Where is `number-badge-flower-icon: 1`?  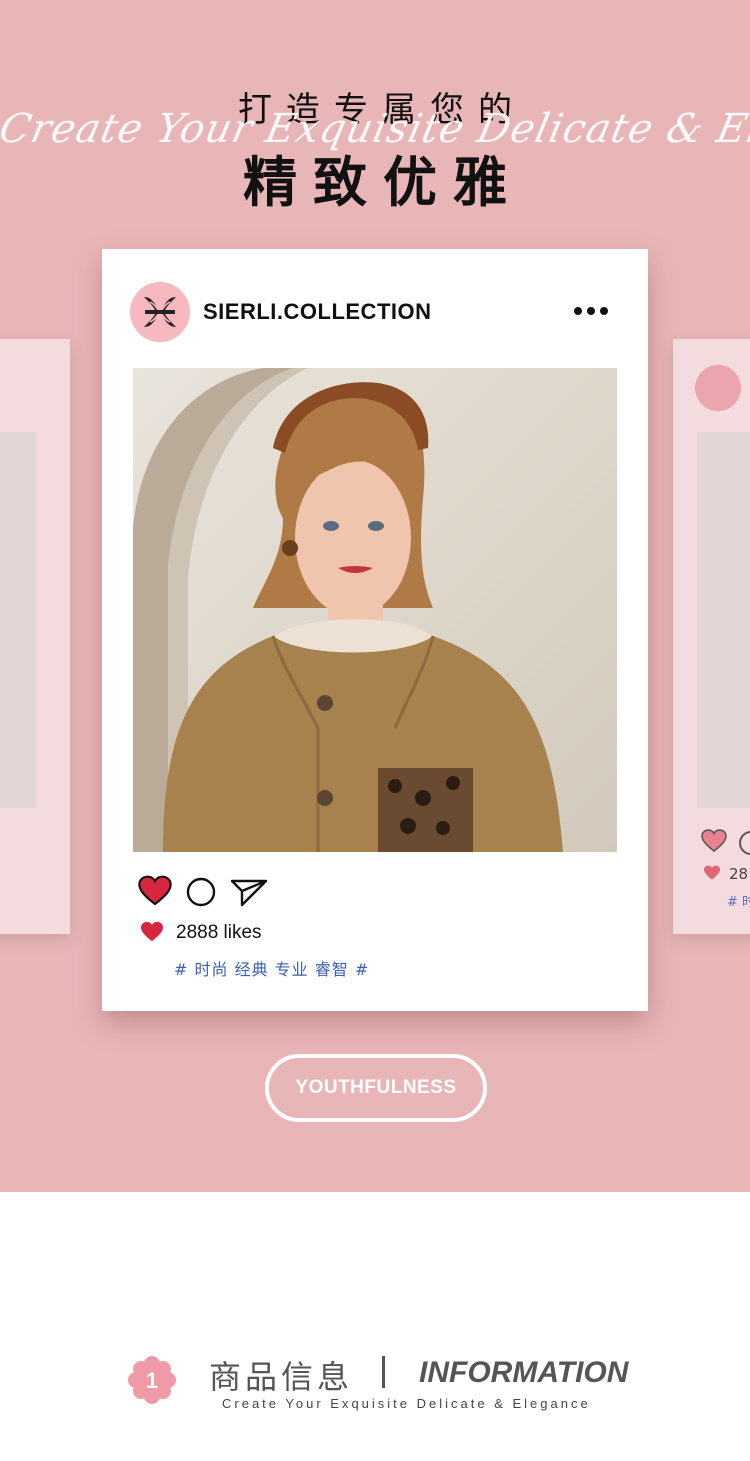
number-badge-flower-icon: 1 is located at coordinates (152, 1380).